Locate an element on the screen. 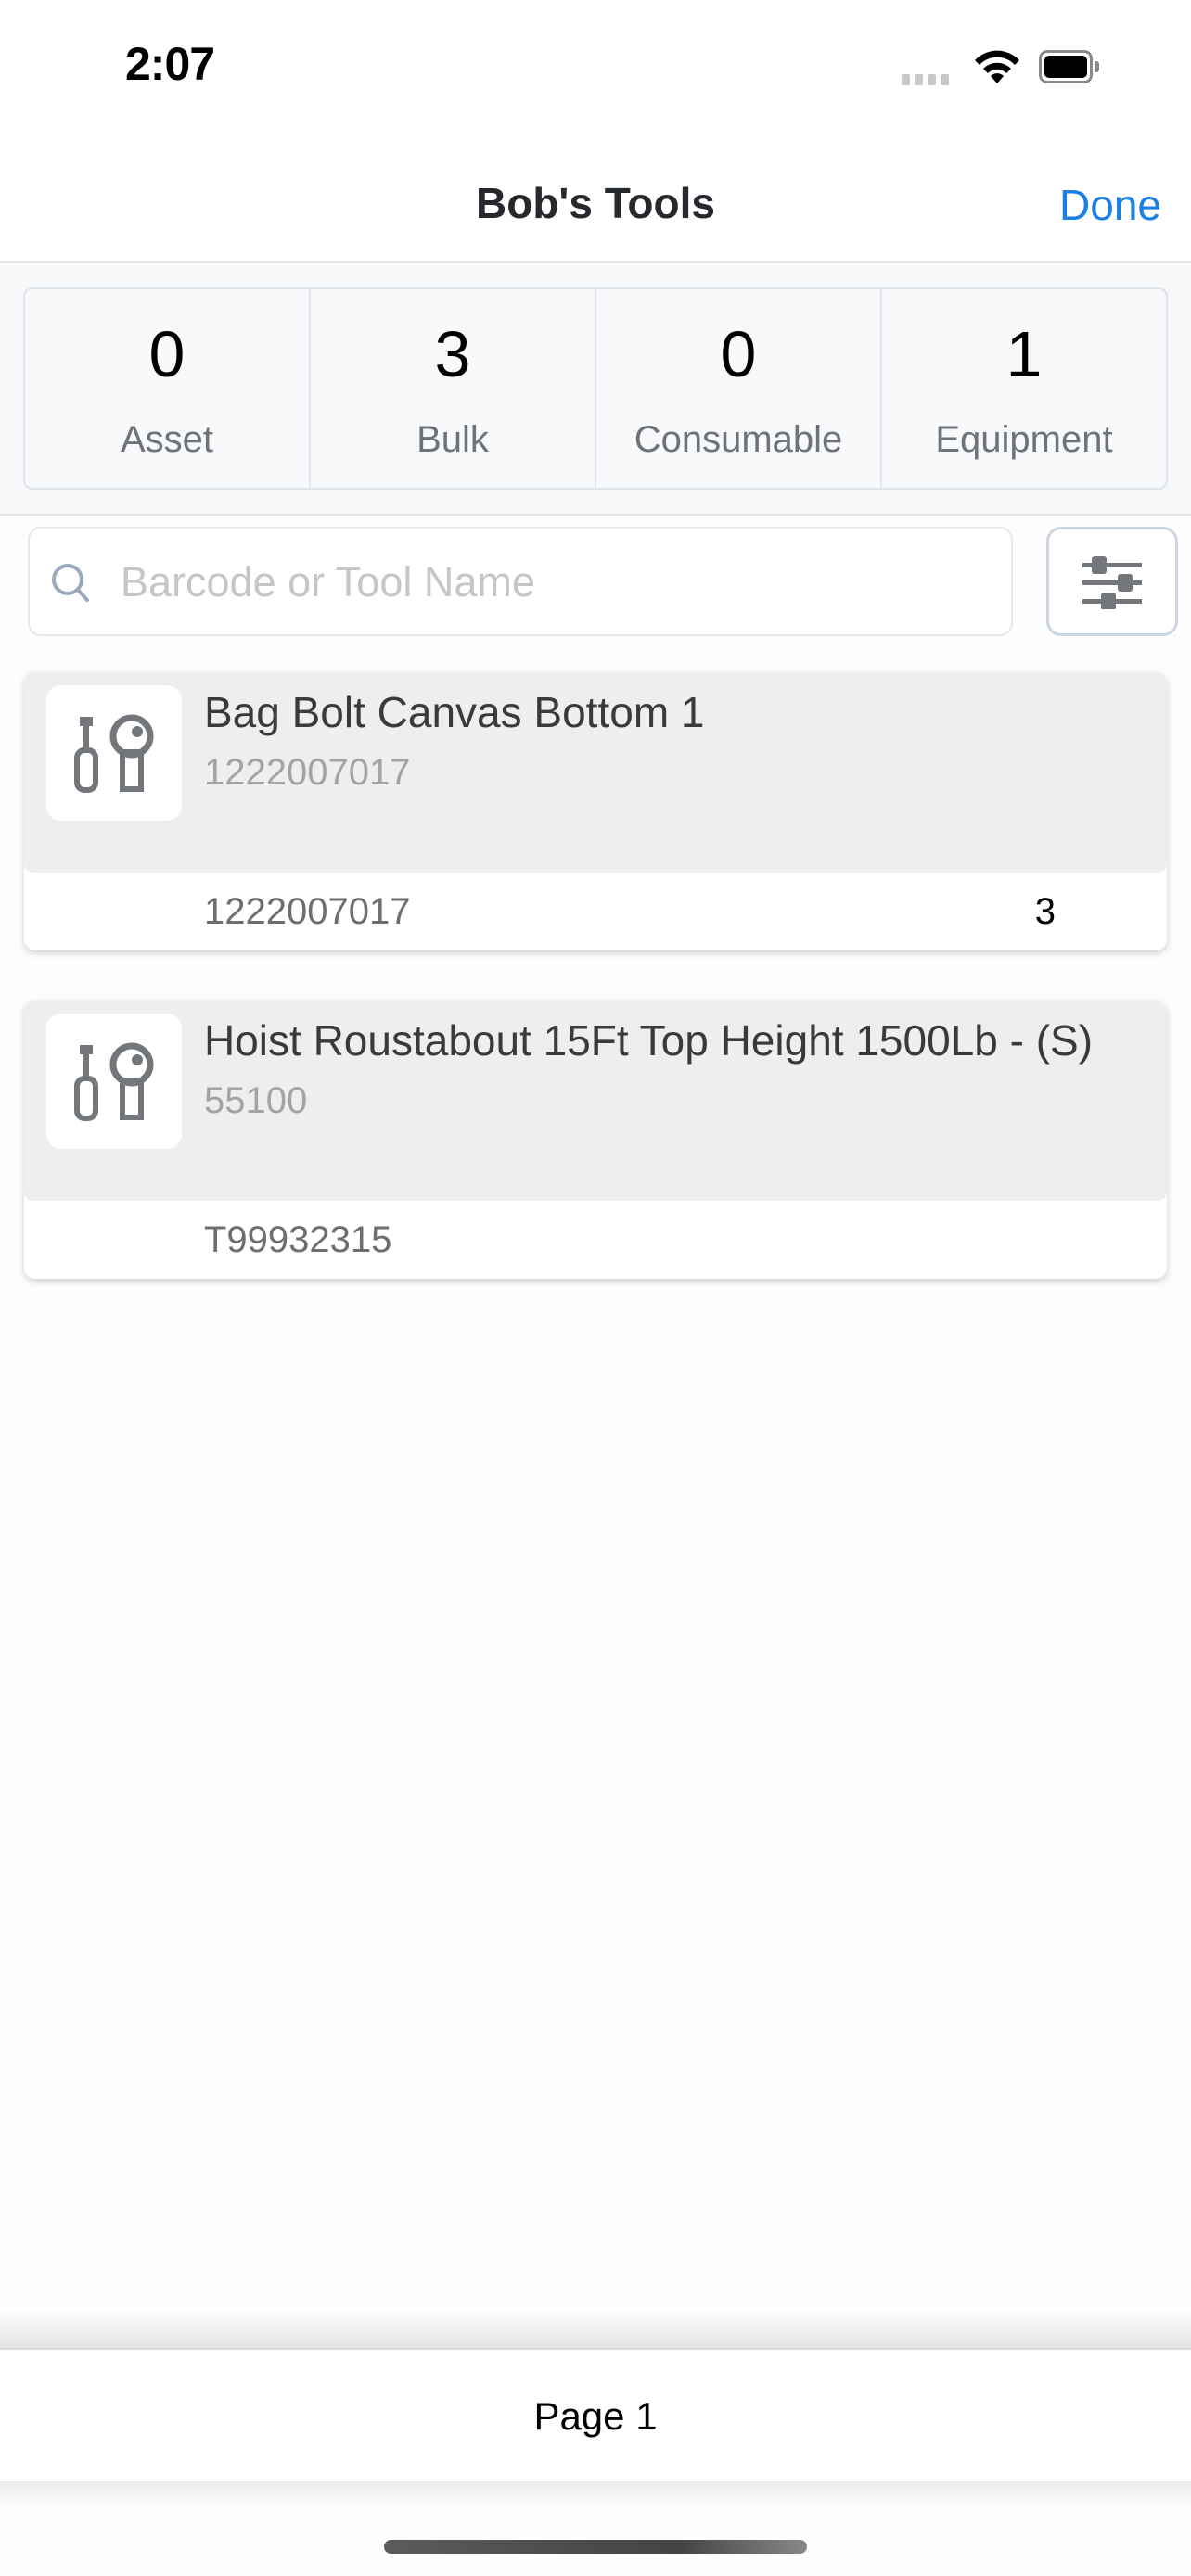  summary-label: Consumable is located at coordinates (738, 440).